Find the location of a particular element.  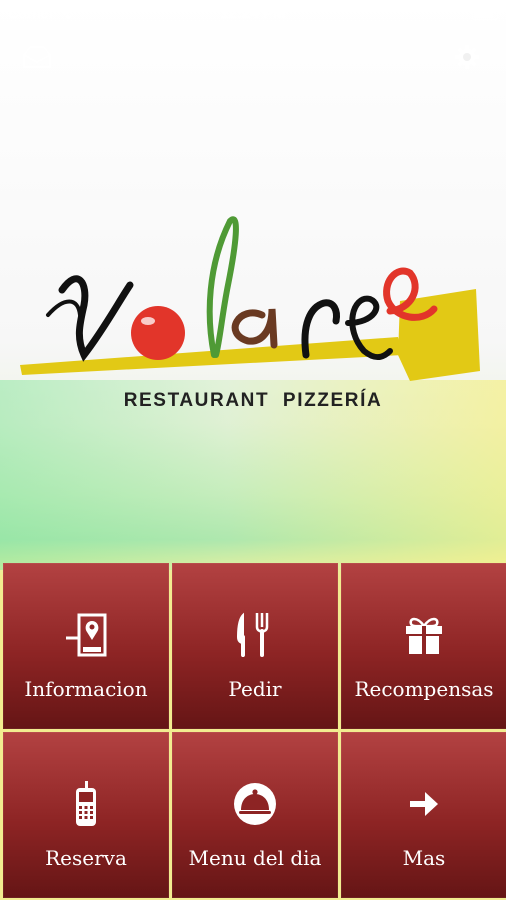

tagline: RESTAURANT PIZZERÍA is located at coordinates (253, 400).